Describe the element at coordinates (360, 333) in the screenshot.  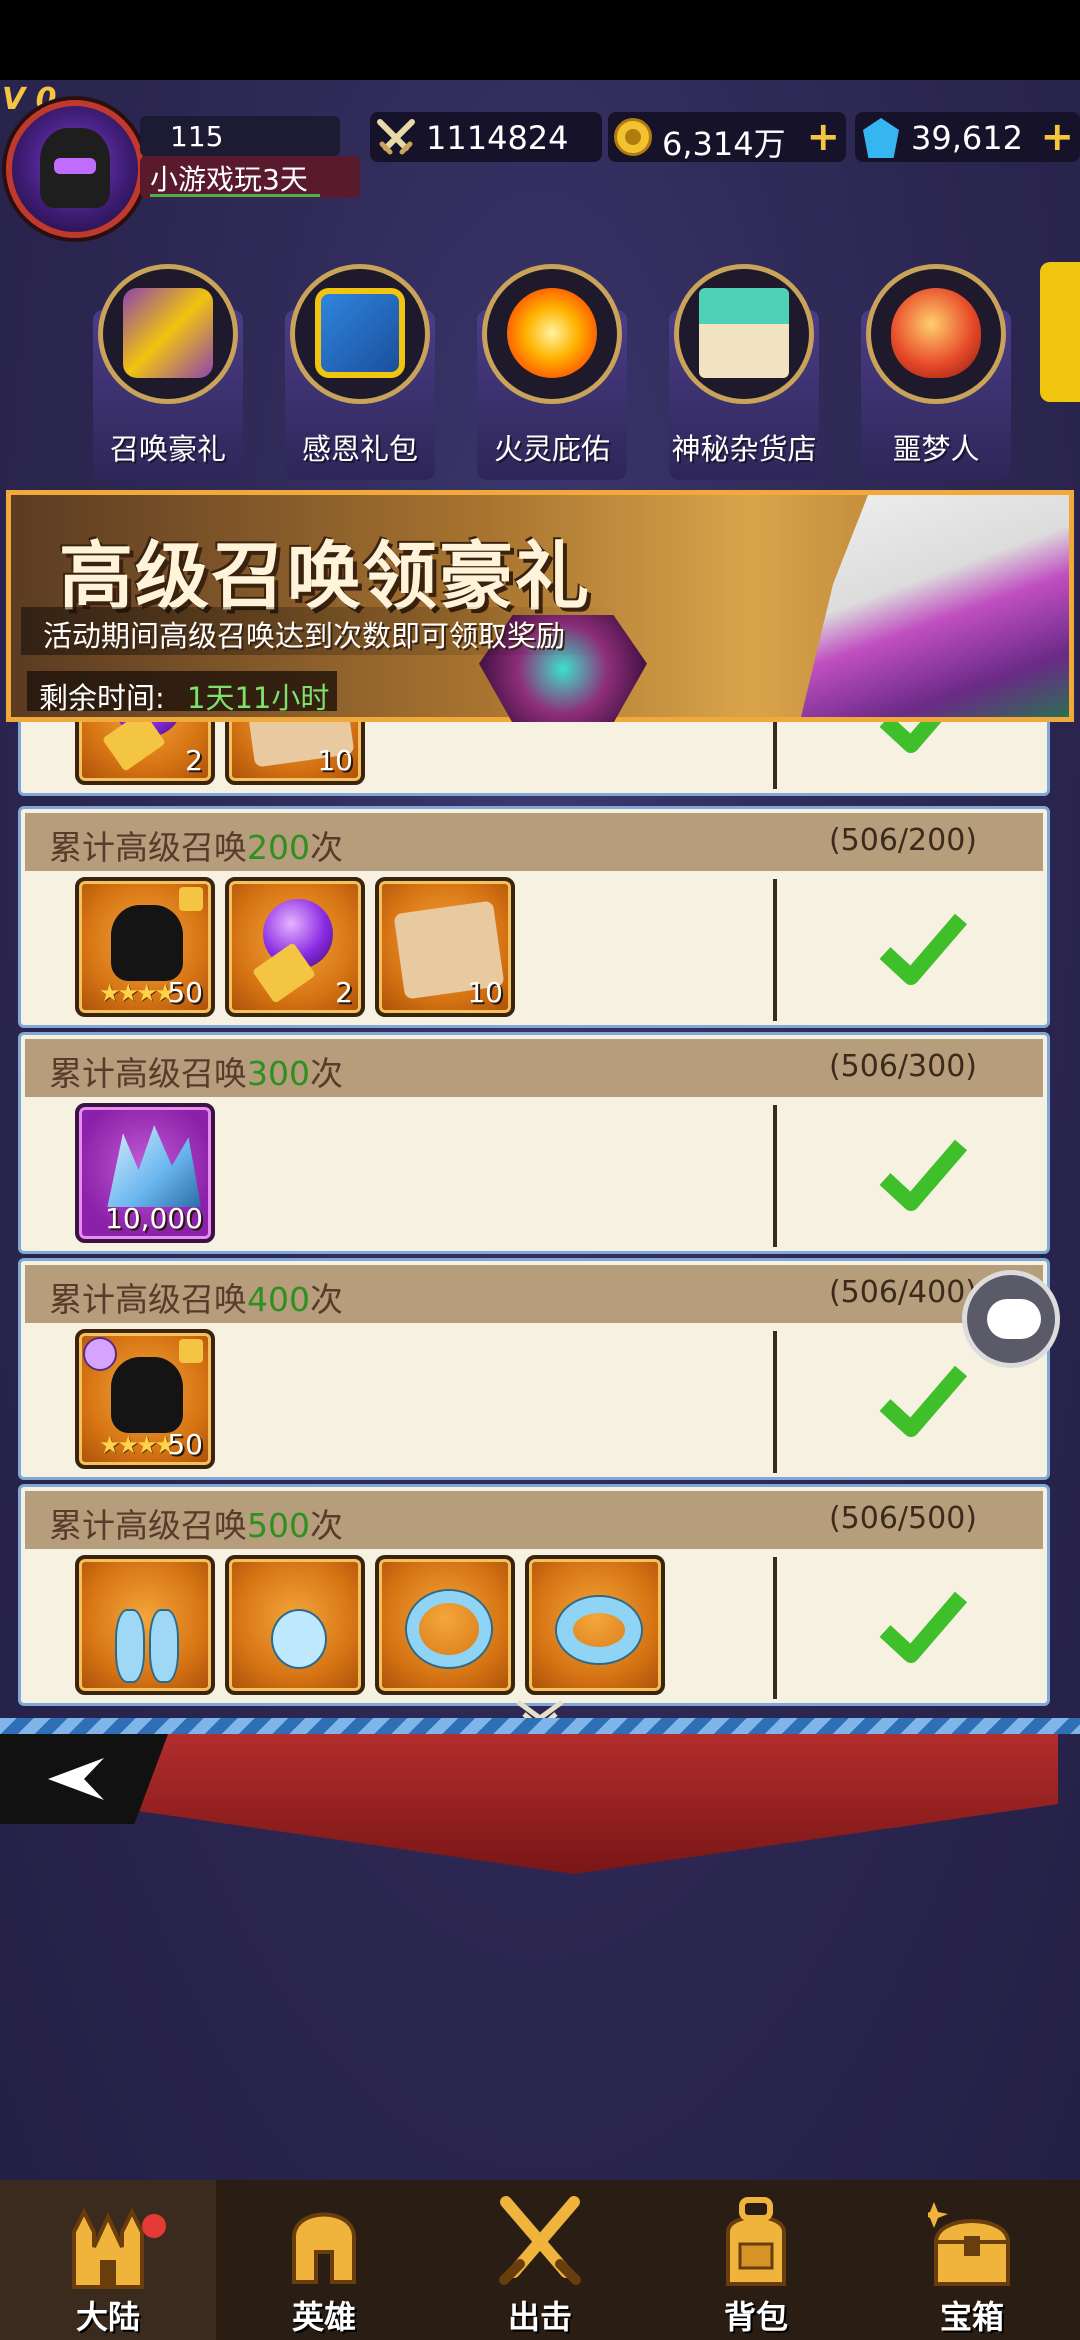
I see `gift-package-icon` at that location.